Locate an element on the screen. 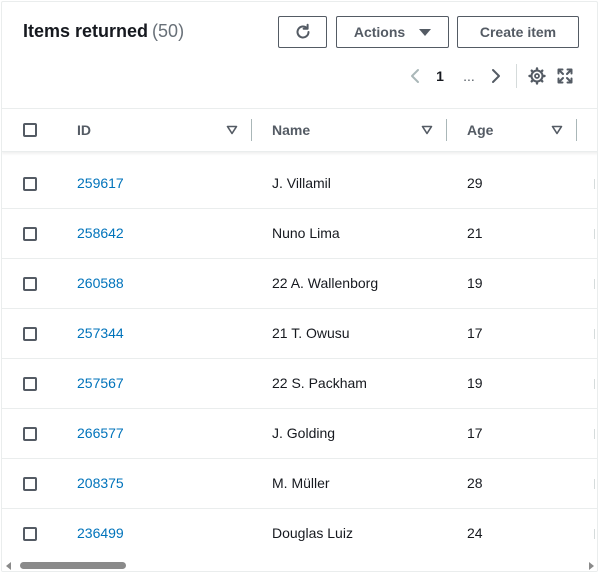 This screenshot has width=599, height=574. item-name: M. Müller is located at coordinates (301, 483).